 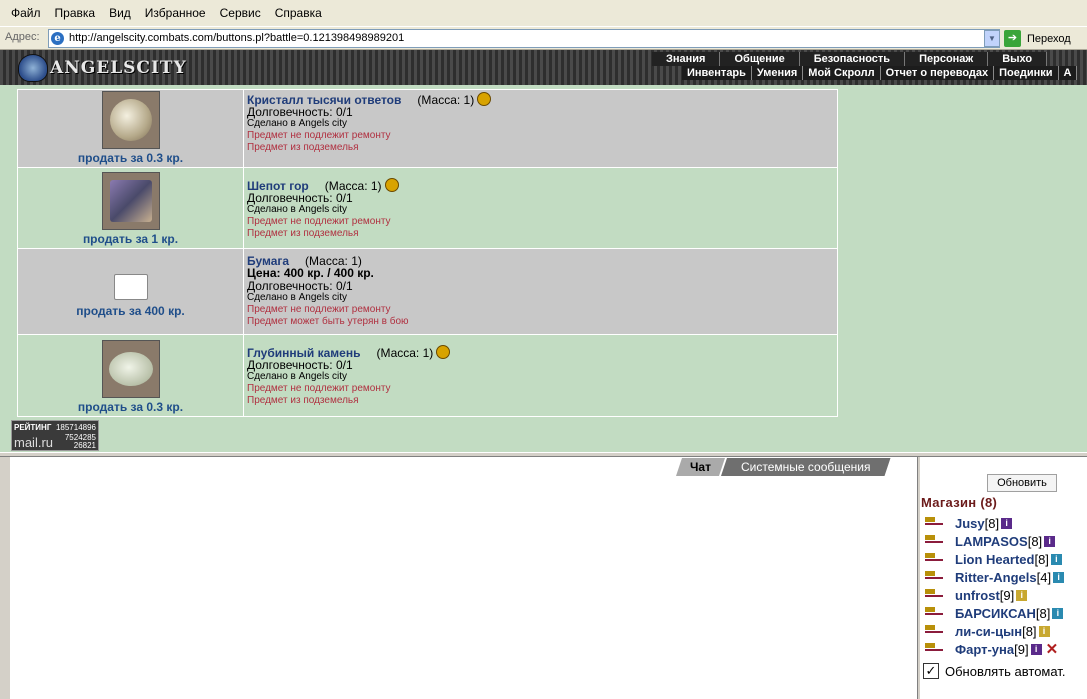 I want to click on user-name: Jusy, so click(x=970, y=523).